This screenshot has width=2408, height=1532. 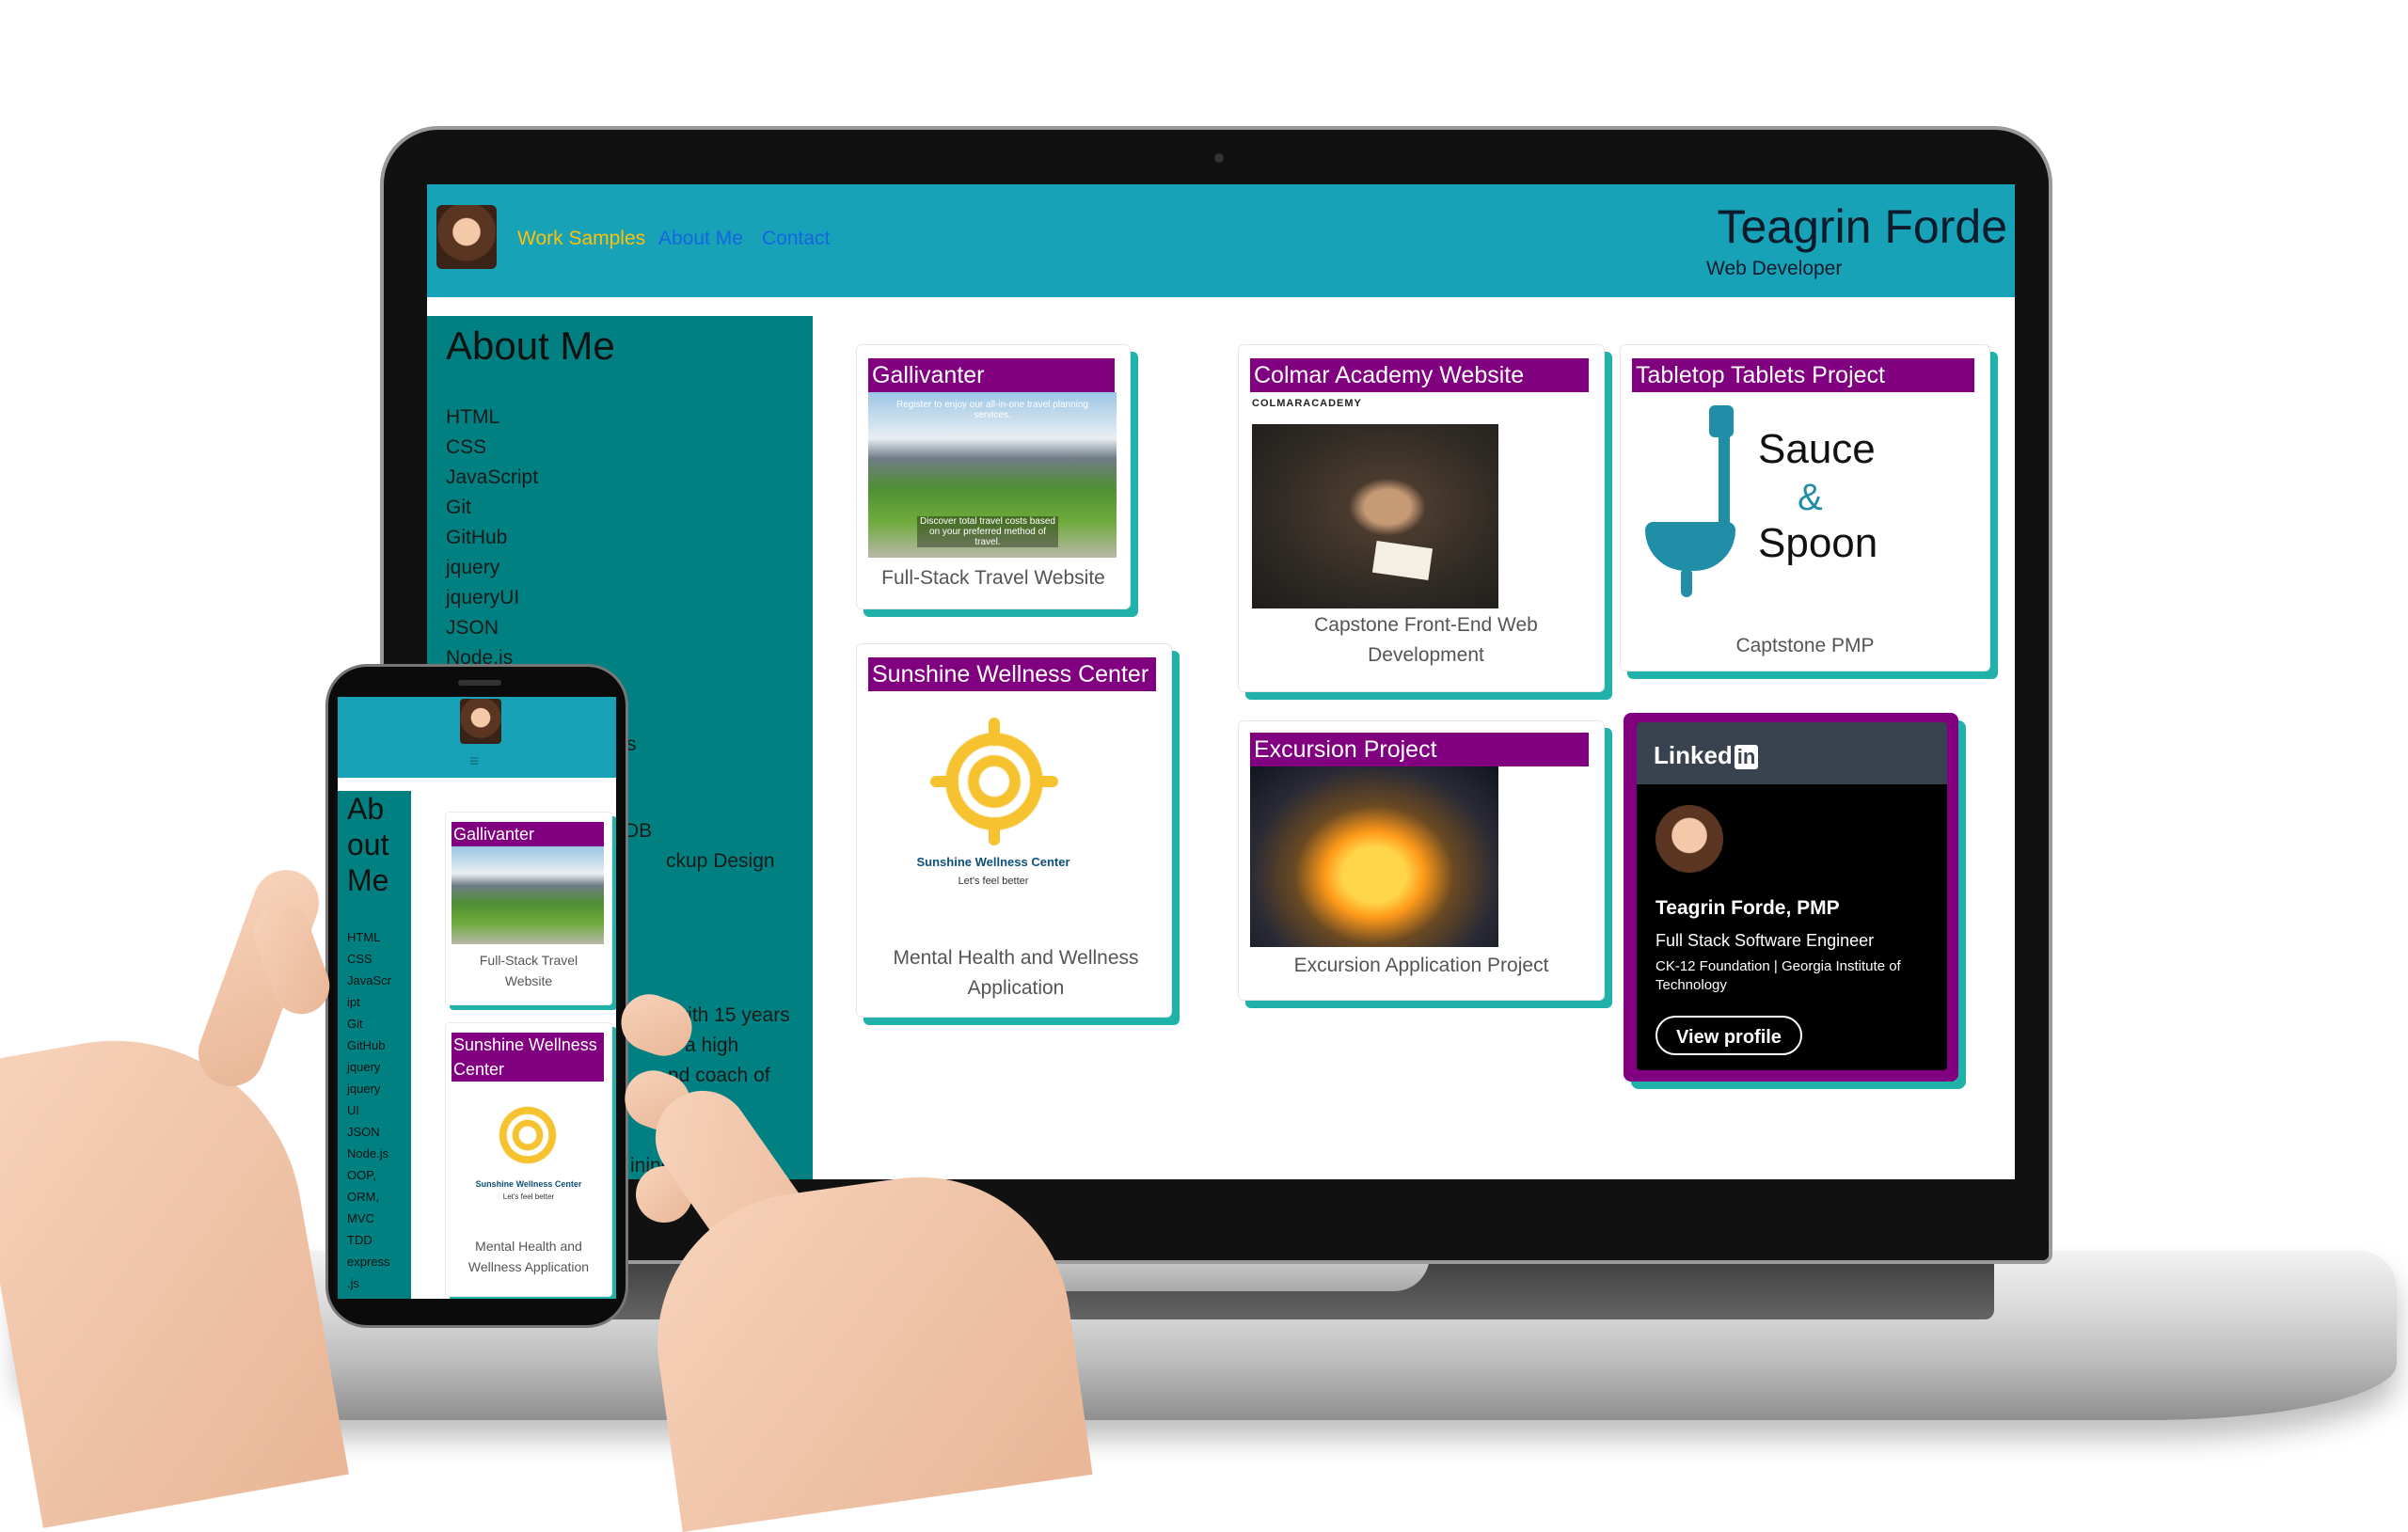 What do you see at coordinates (581, 239) in the screenshot?
I see `nav-work-samples: Work Samples` at bounding box center [581, 239].